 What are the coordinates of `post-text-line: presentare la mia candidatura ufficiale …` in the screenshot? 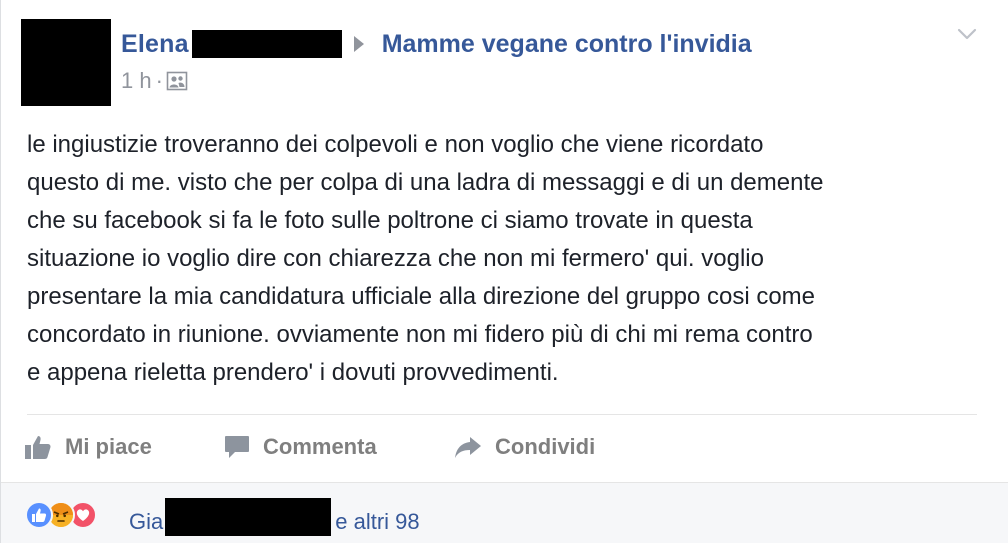 It's located at (421, 296).